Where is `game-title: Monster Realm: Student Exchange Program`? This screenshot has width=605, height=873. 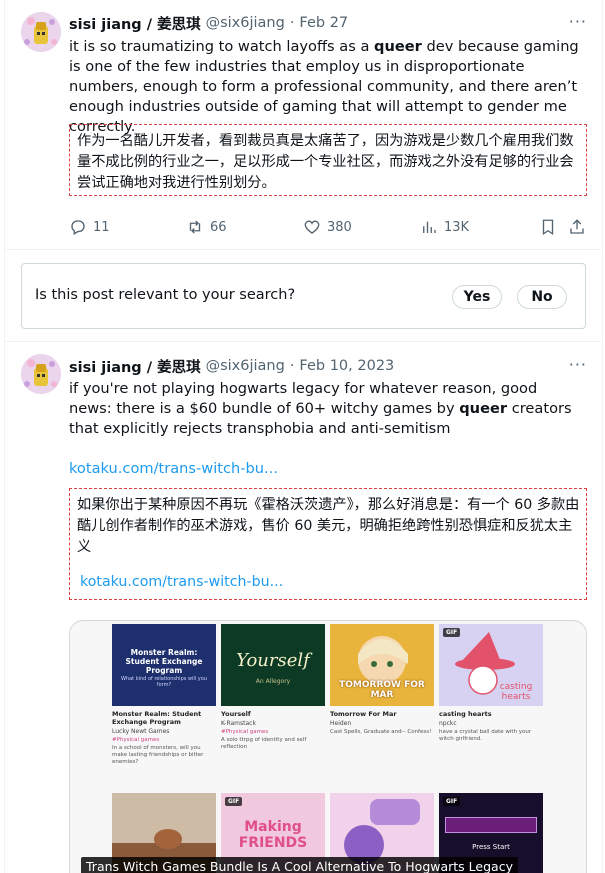 game-title: Monster Realm: Student Exchange Program is located at coordinates (157, 718).